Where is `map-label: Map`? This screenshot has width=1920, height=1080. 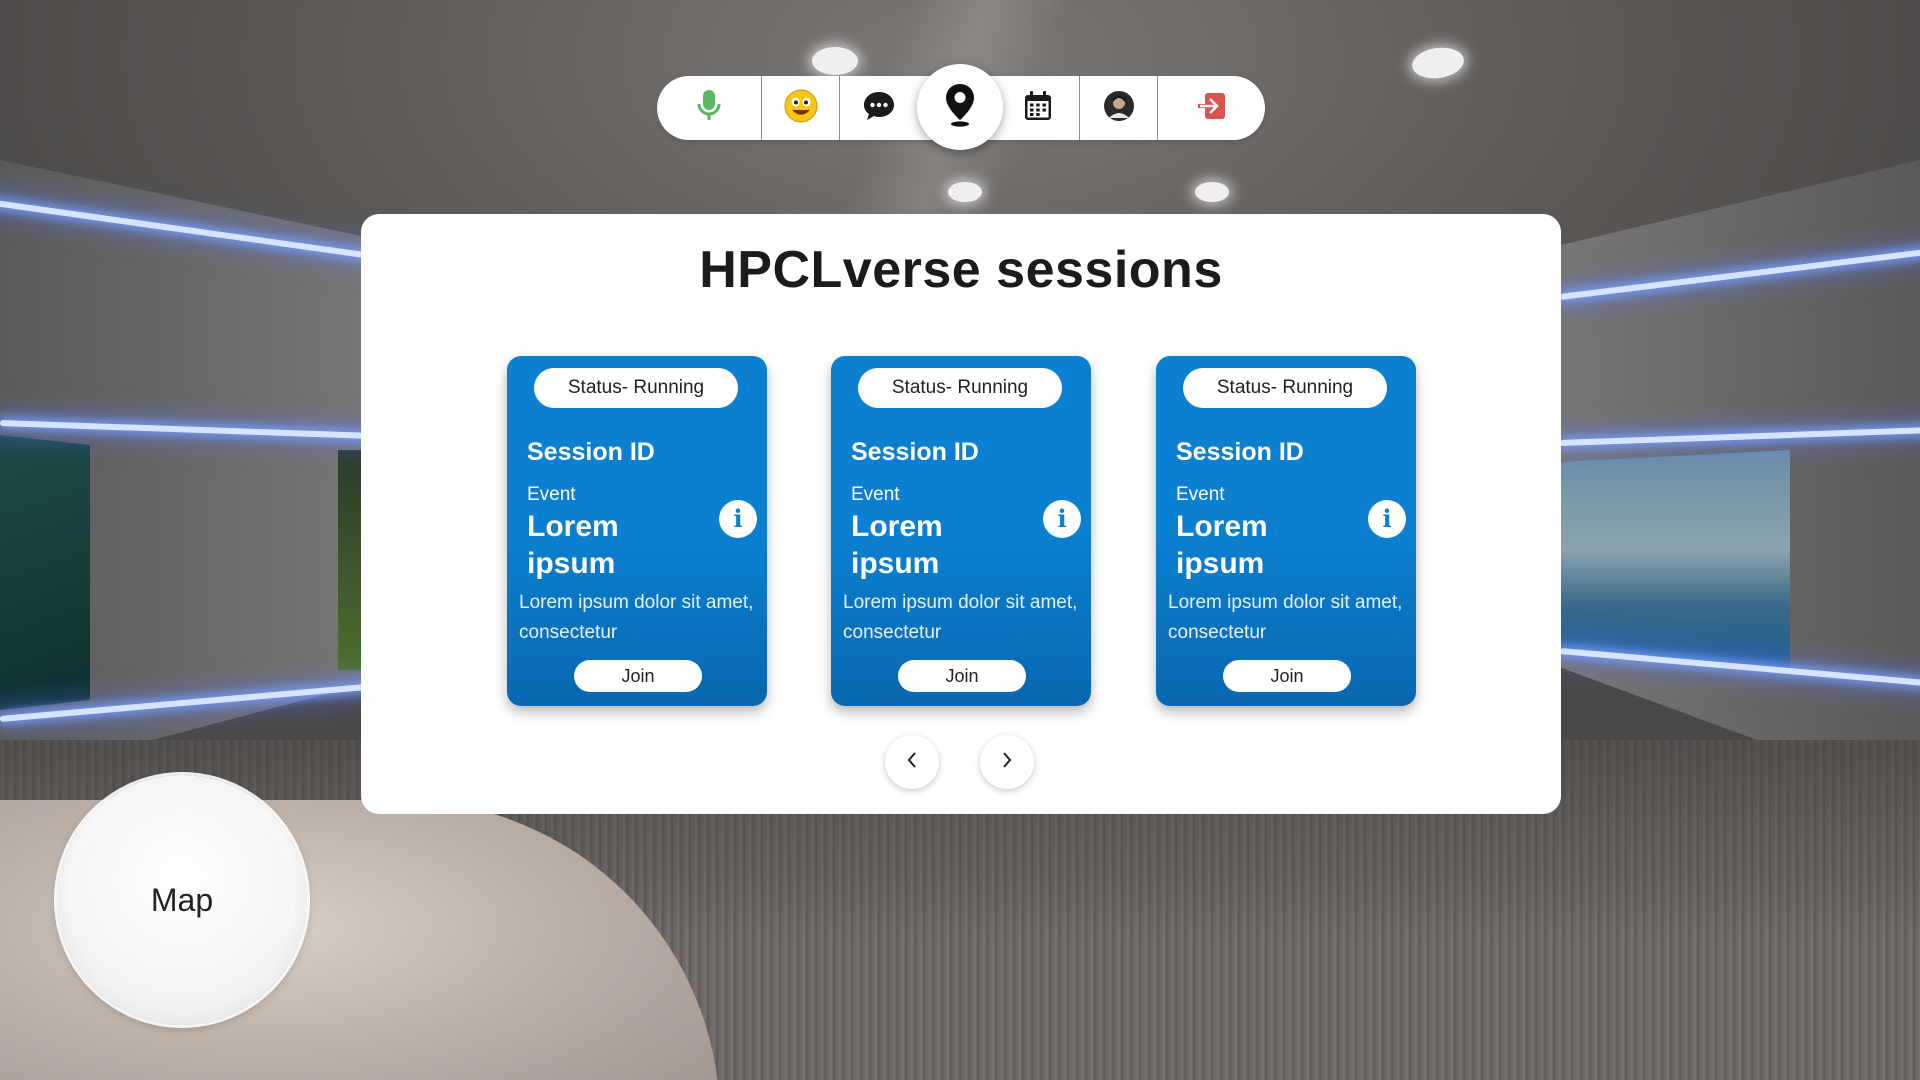 map-label: Map is located at coordinates (182, 900).